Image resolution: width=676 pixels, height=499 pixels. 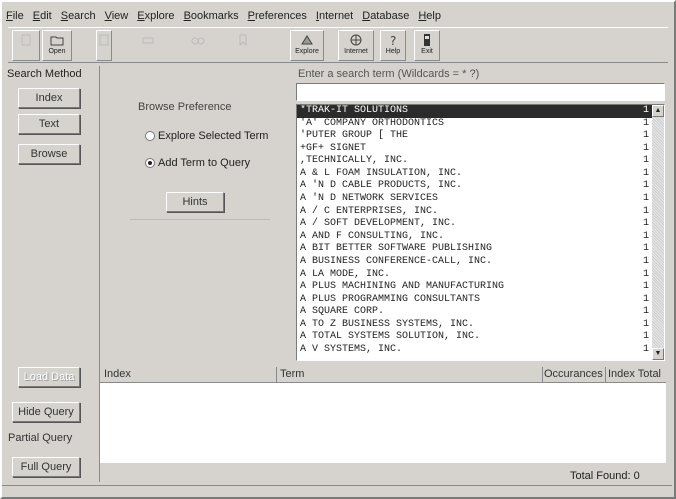 What do you see at coordinates (474, 212) in the screenshot?
I see `list-item: A / C ENTERPRISES, INC. 1` at bounding box center [474, 212].